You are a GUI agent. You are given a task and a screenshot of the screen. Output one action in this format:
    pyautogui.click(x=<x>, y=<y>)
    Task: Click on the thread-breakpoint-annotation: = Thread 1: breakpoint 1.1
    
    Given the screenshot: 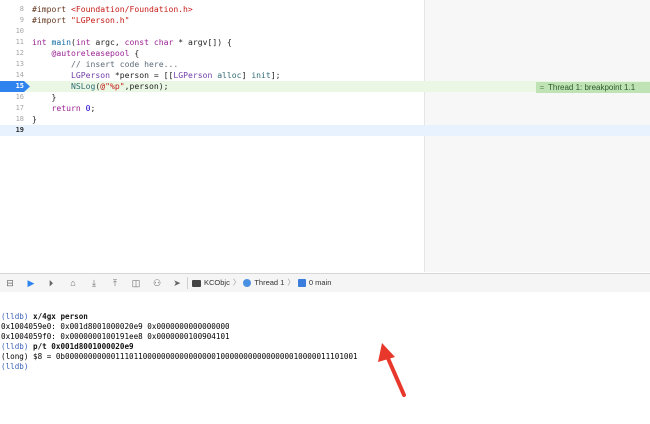 What is the action you would take?
    pyautogui.click(x=593, y=87)
    